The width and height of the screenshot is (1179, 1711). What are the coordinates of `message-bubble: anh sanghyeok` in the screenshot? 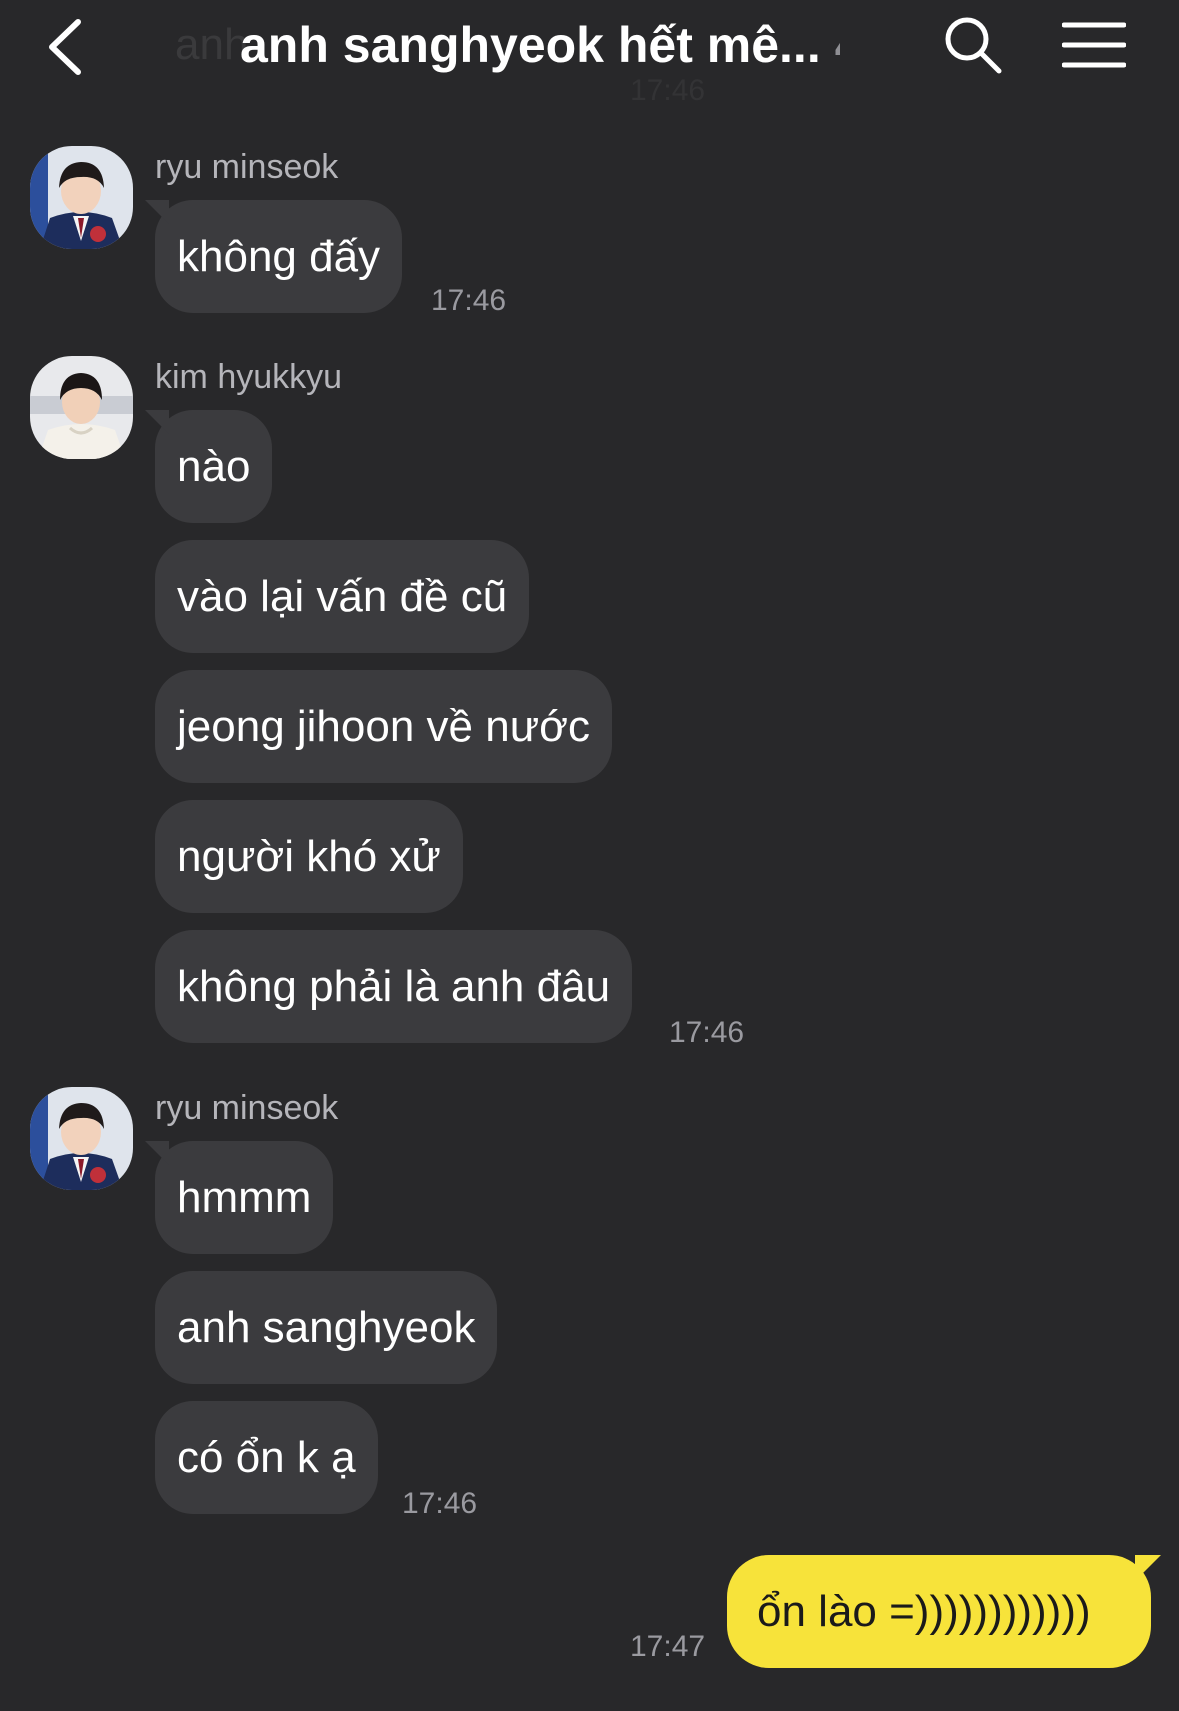 It's located at (326, 1327).